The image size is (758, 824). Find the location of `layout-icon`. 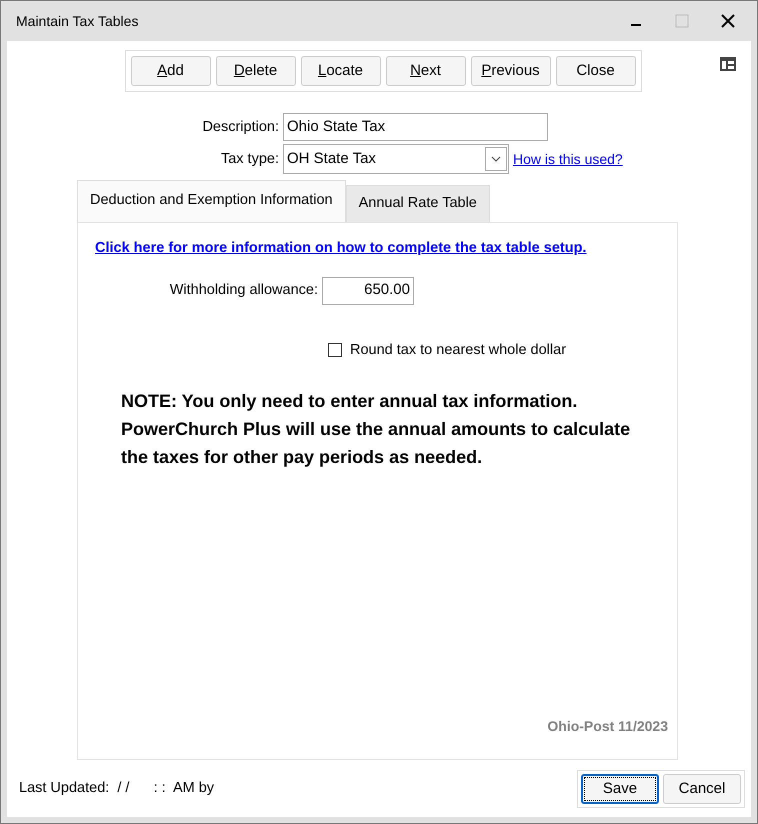

layout-icon is located at coordinates (728, 64).